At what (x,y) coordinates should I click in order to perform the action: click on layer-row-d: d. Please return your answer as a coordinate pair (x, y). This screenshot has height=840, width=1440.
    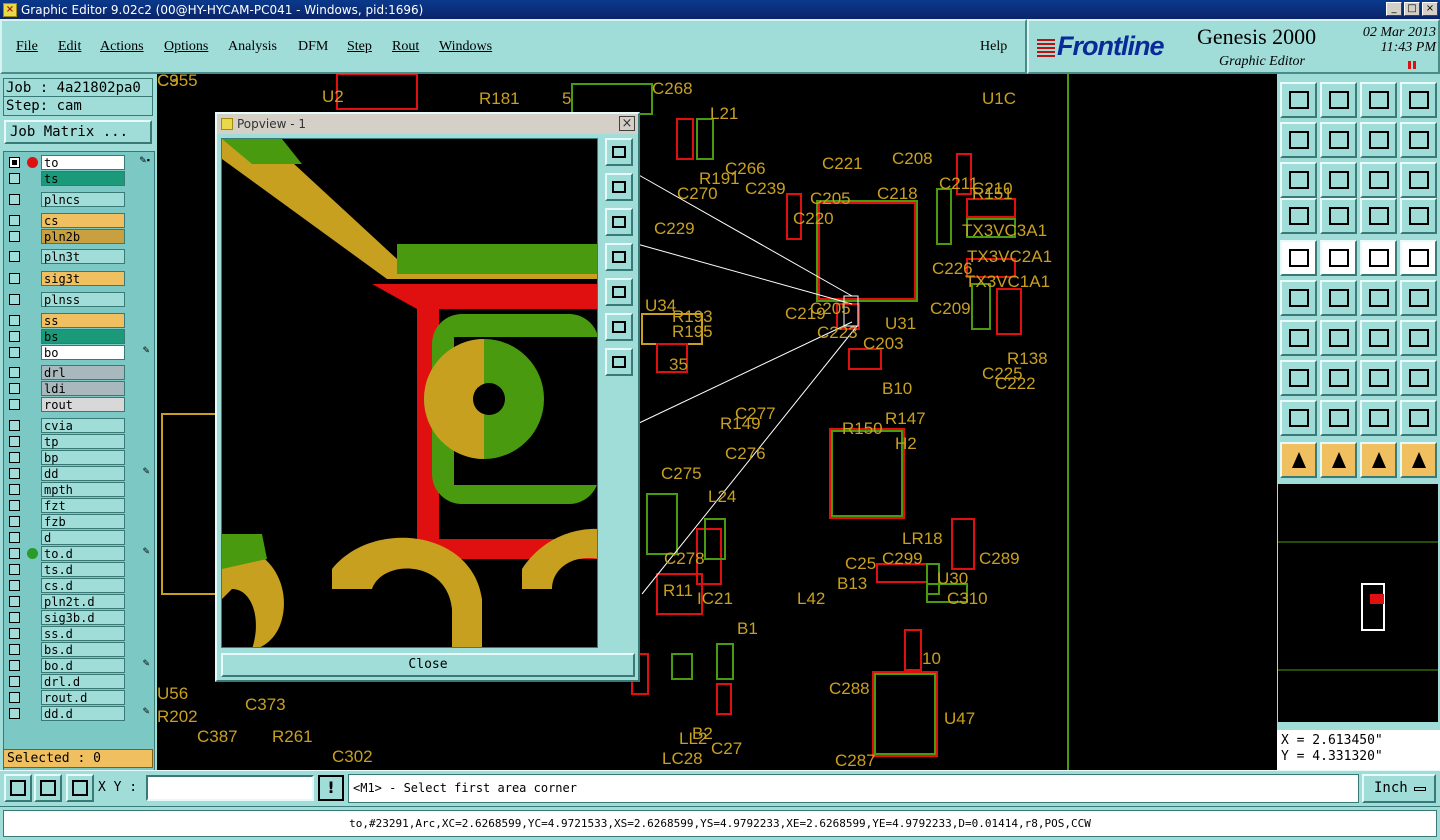
    Looking at the image, I should click on (79, 537).